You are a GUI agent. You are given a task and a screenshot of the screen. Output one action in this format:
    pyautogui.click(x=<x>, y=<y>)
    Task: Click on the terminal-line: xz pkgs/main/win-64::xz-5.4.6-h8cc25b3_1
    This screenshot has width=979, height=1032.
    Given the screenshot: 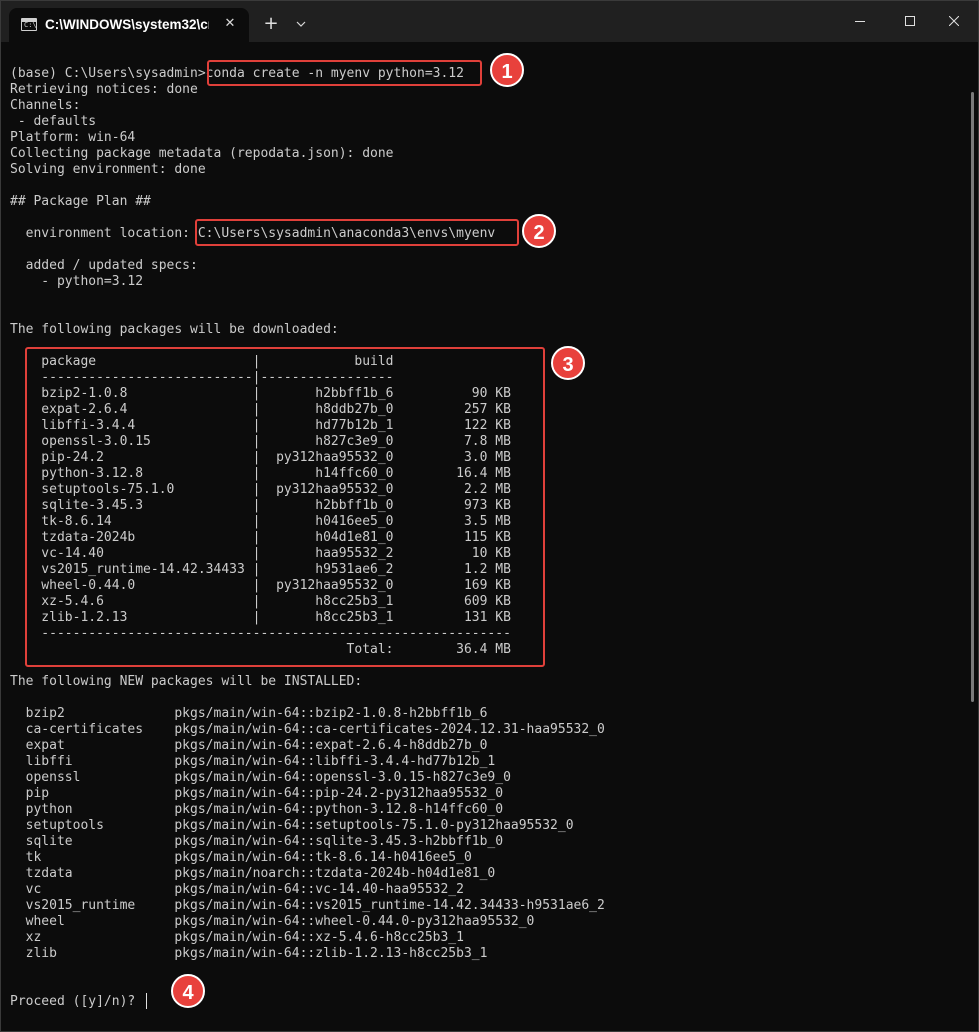 What is the action you would take?
    pyautogui.click(x=237, y=937)
    